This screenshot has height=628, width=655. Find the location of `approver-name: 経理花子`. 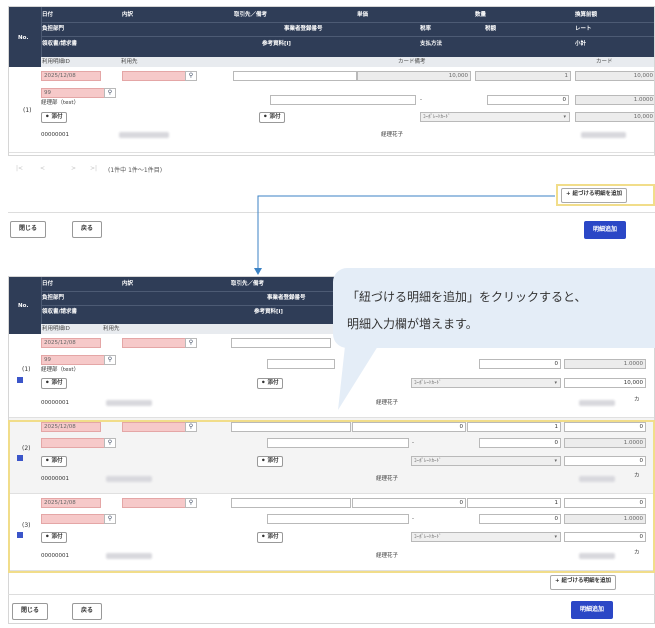

approver-name: 経理花子 is located at coordinates (392, 135).